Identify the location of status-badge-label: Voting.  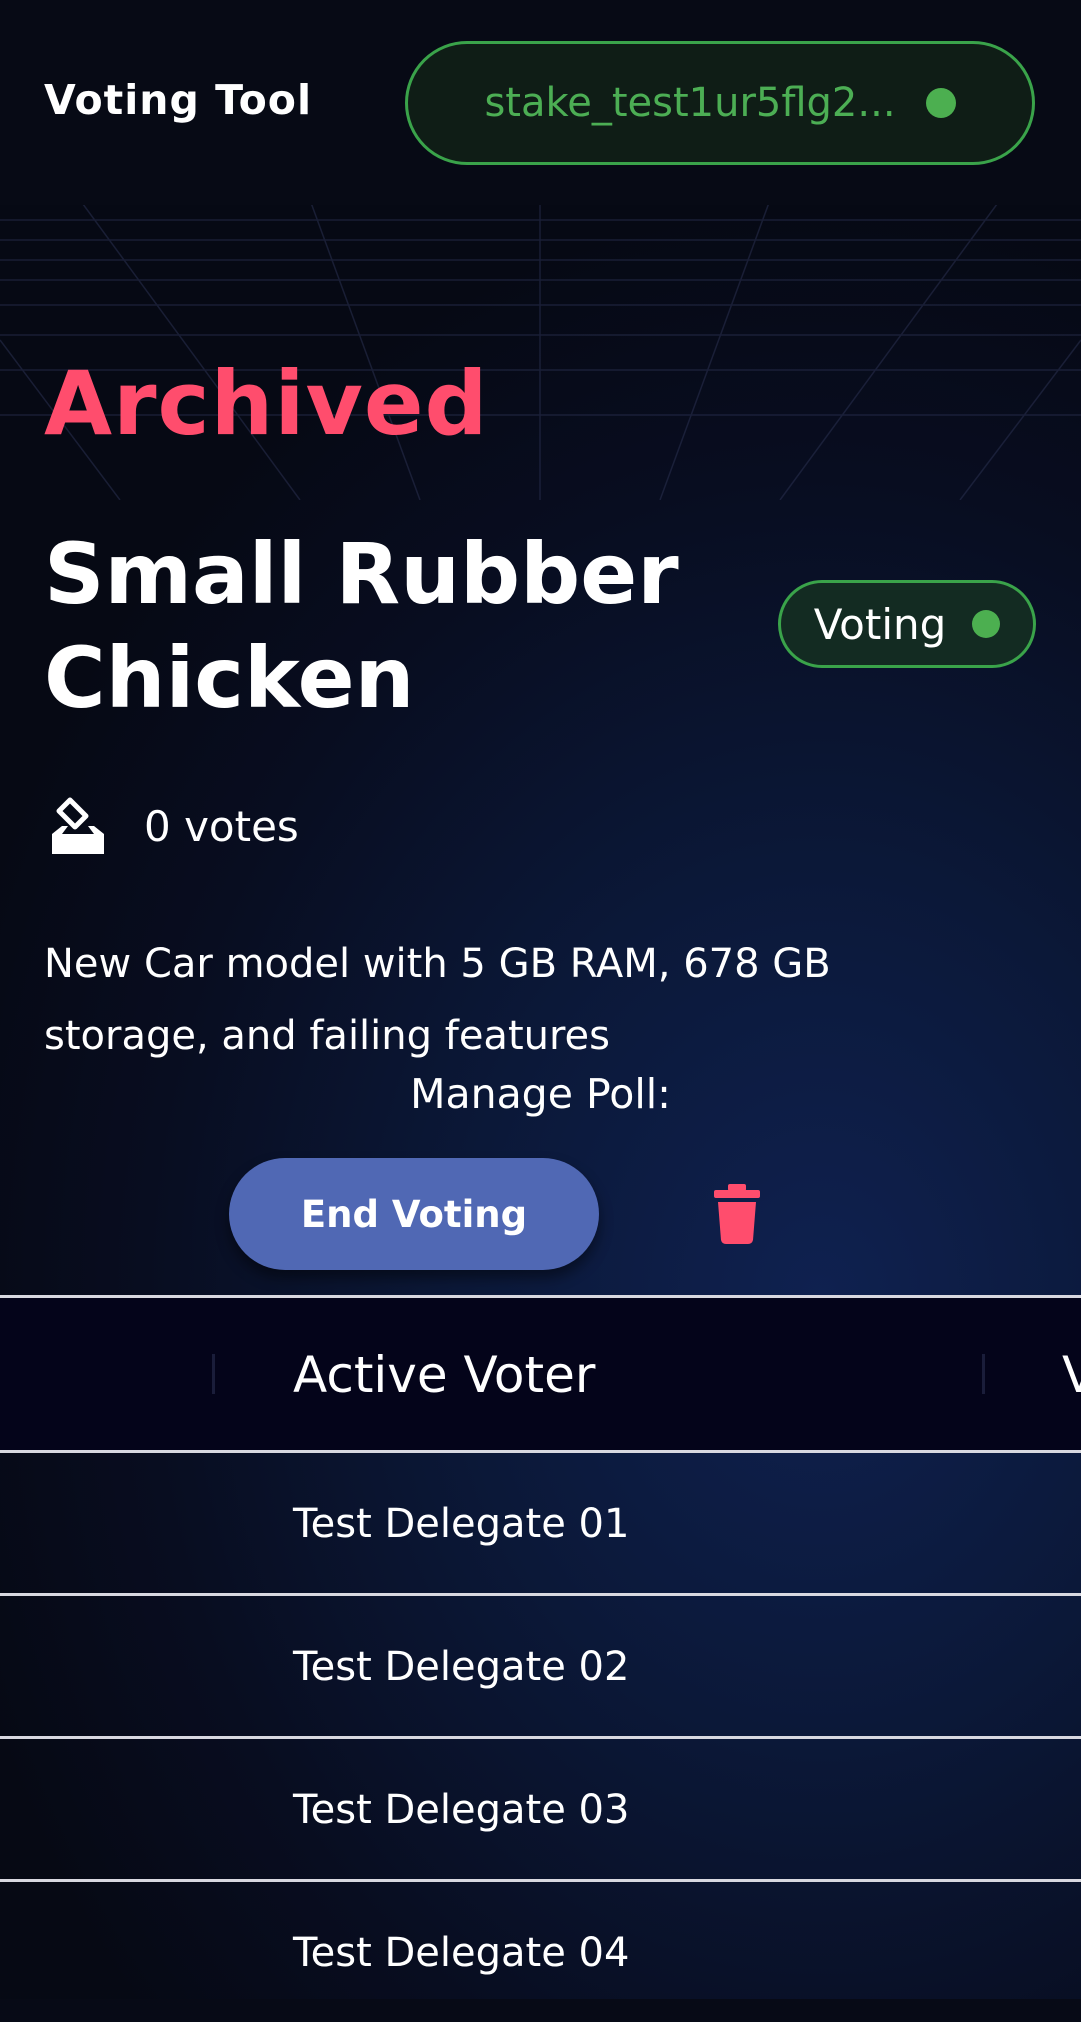
(880, 624).